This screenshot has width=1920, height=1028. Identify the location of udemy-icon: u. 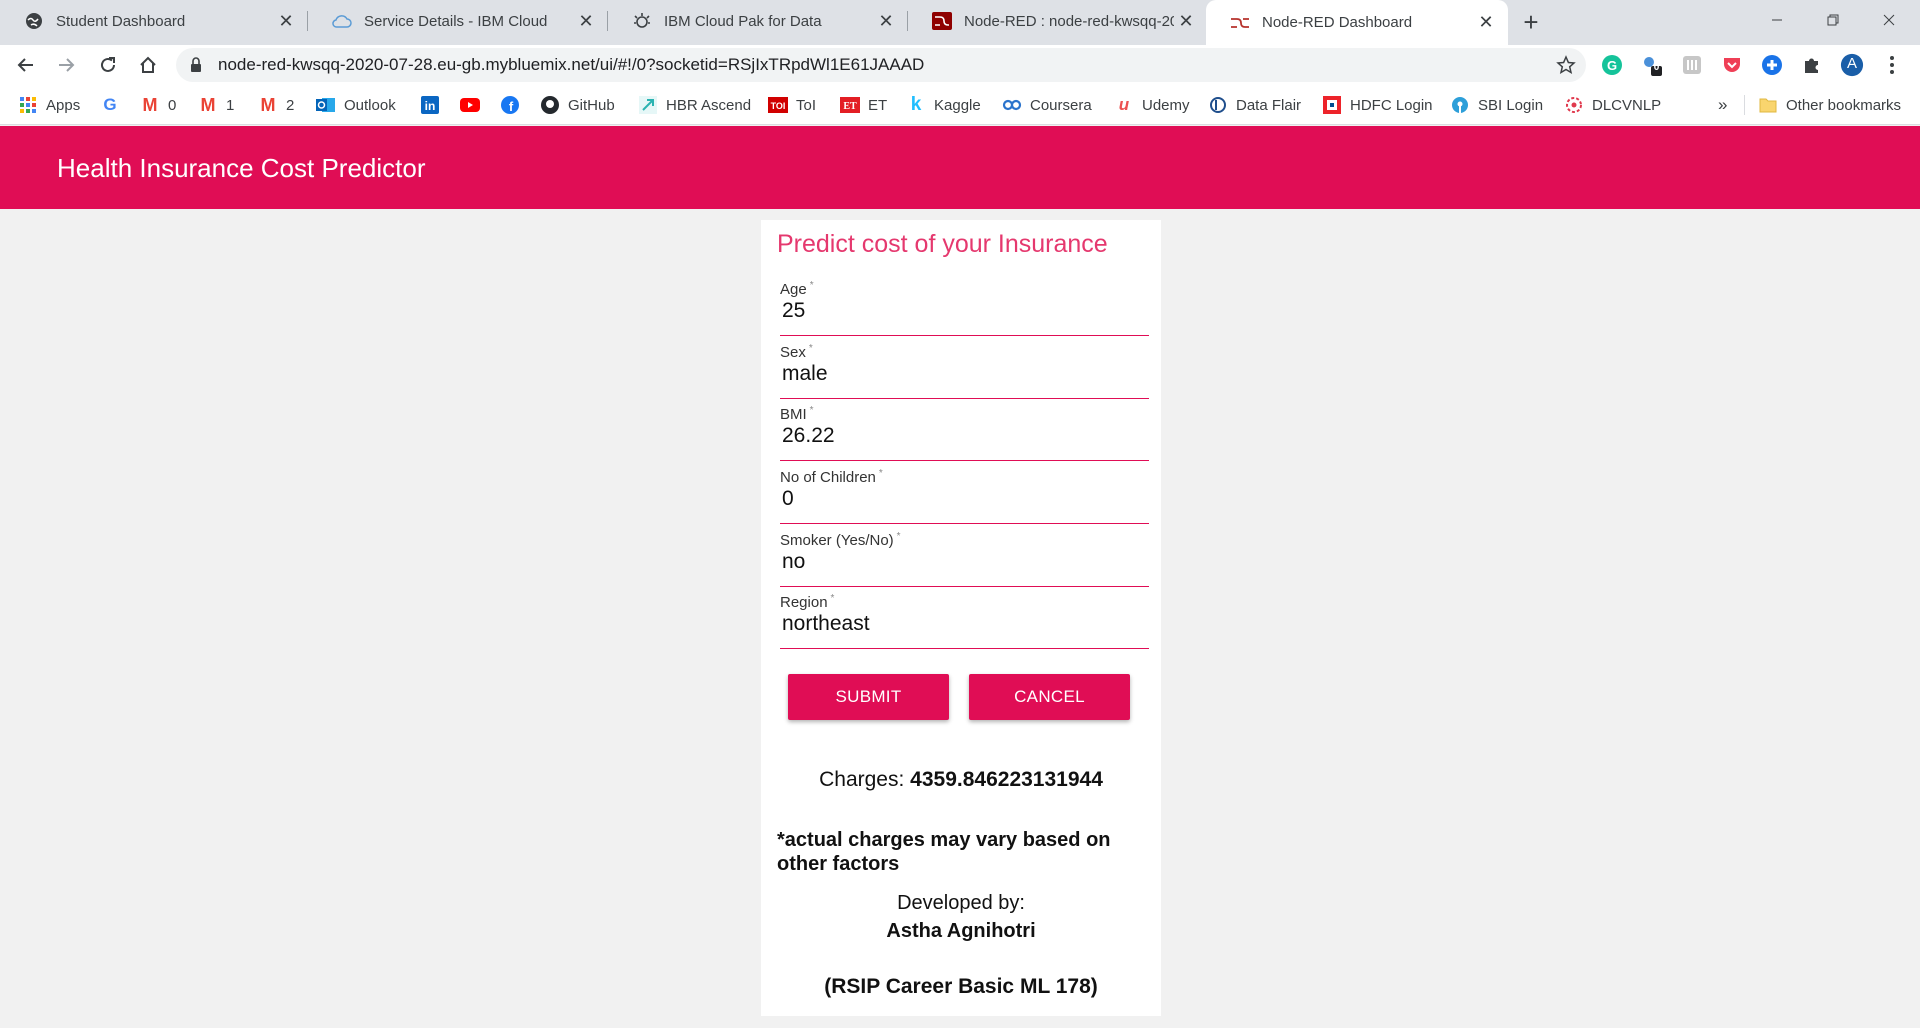
(1124, 104).